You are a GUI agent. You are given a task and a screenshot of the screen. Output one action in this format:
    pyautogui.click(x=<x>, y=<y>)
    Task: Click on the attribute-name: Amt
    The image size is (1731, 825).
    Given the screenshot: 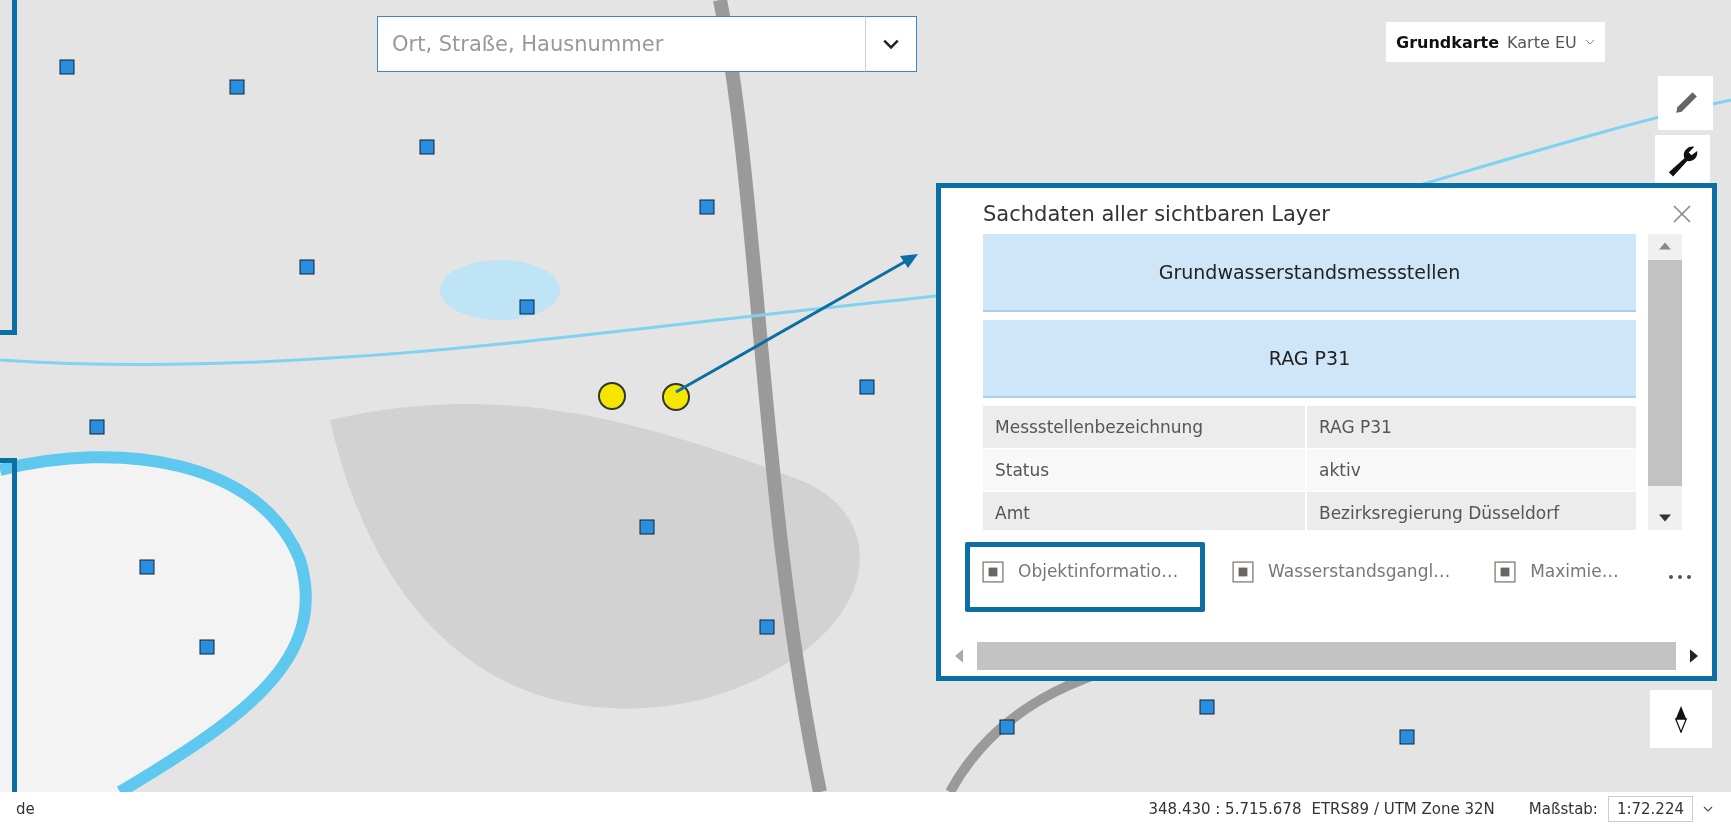 What is the action you would take?
    pyautogui.click(x=1145, y=511)
    